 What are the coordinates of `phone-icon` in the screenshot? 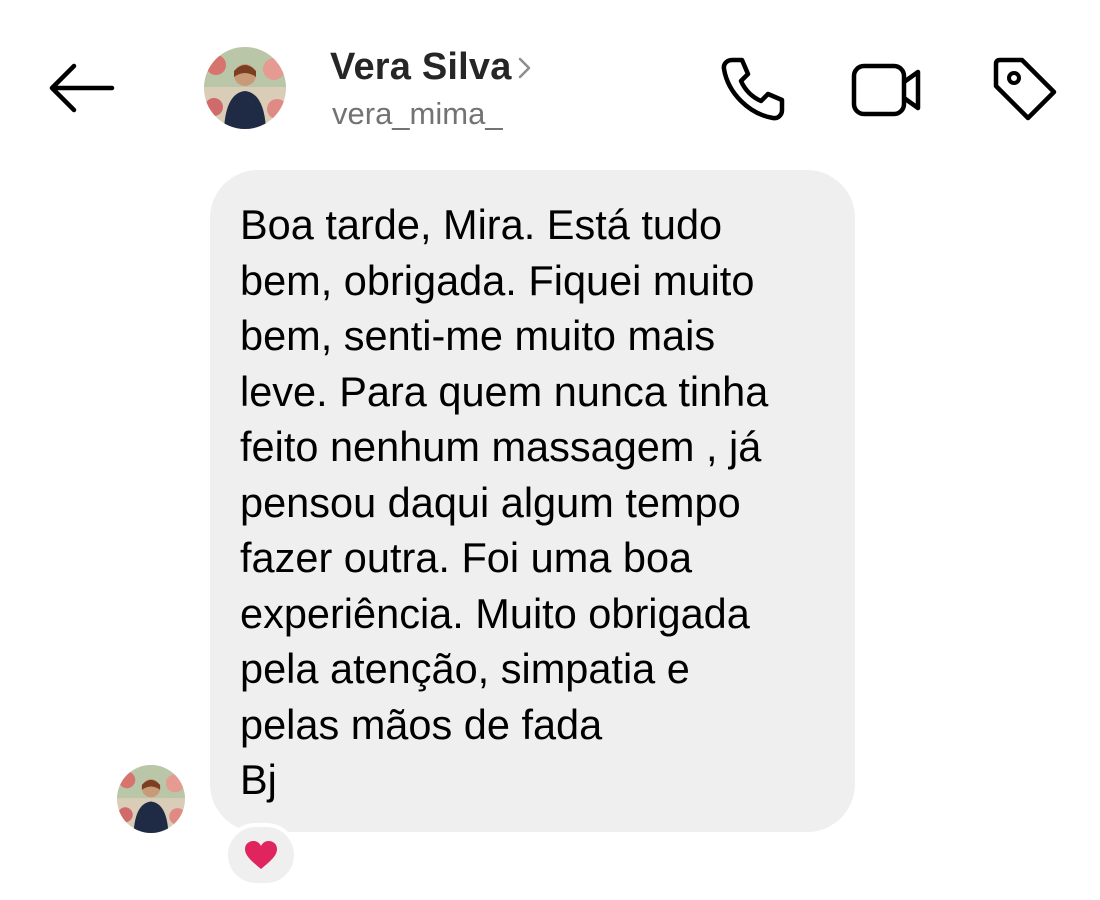 It's located at (753, 89).